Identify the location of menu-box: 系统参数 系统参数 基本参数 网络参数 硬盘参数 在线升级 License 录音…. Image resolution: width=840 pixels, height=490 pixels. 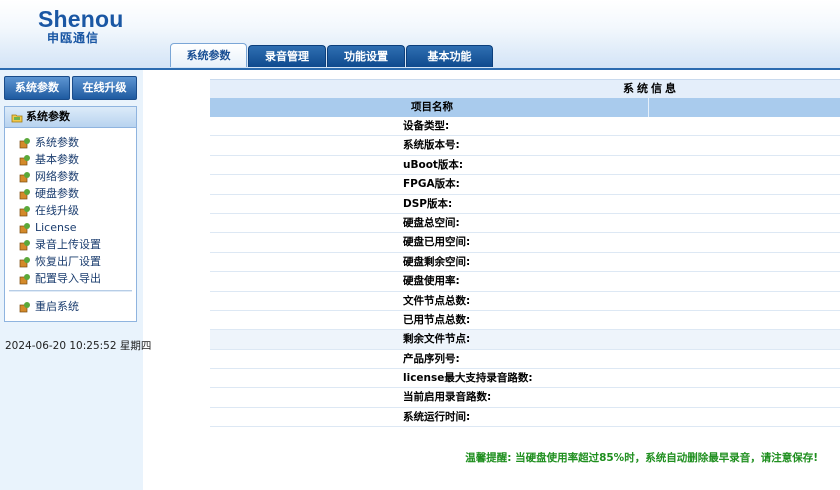
(70, 214).